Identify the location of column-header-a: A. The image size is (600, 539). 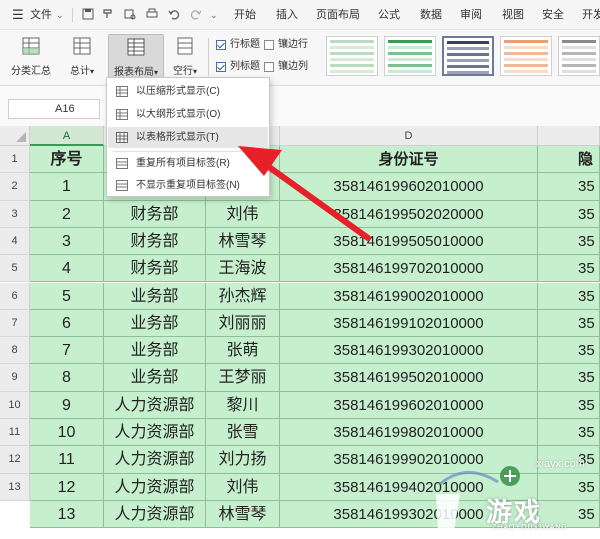
(67, 136).